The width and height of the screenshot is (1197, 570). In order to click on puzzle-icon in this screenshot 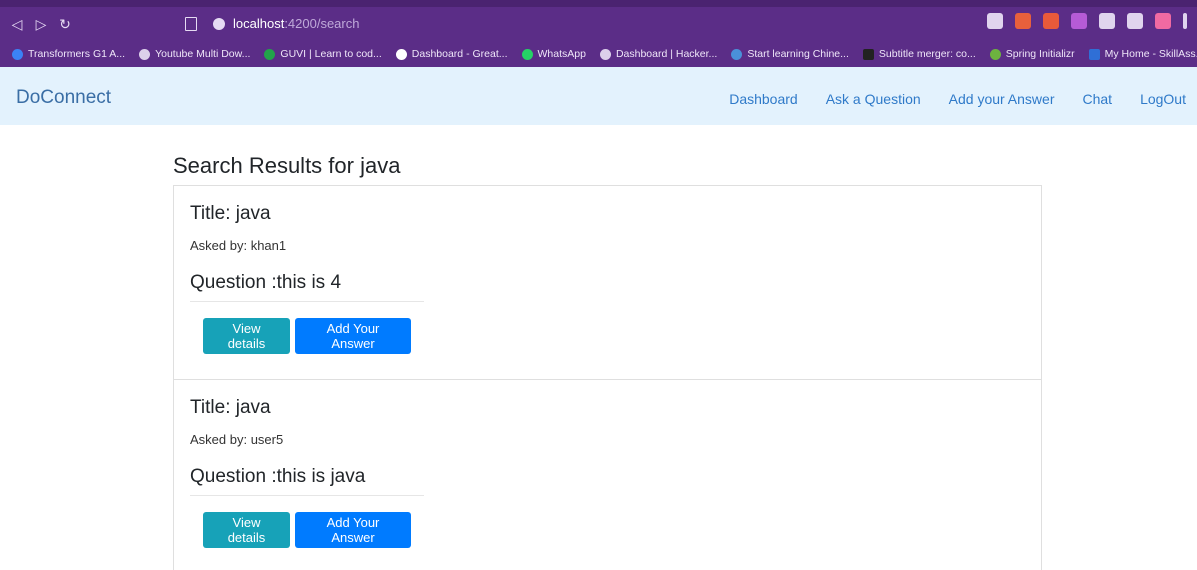, I will do `click(1107, 21)`.